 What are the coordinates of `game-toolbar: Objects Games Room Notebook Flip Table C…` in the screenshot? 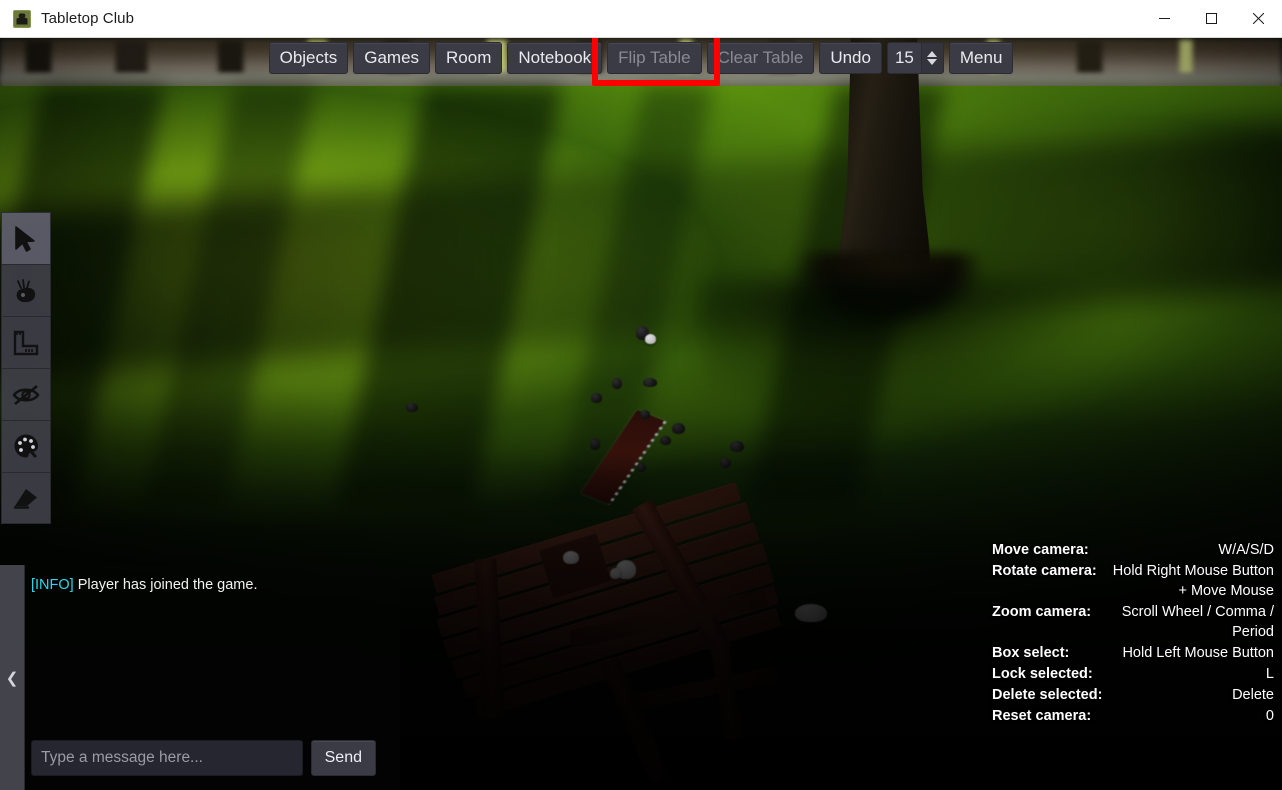 It's located at (641, 58).